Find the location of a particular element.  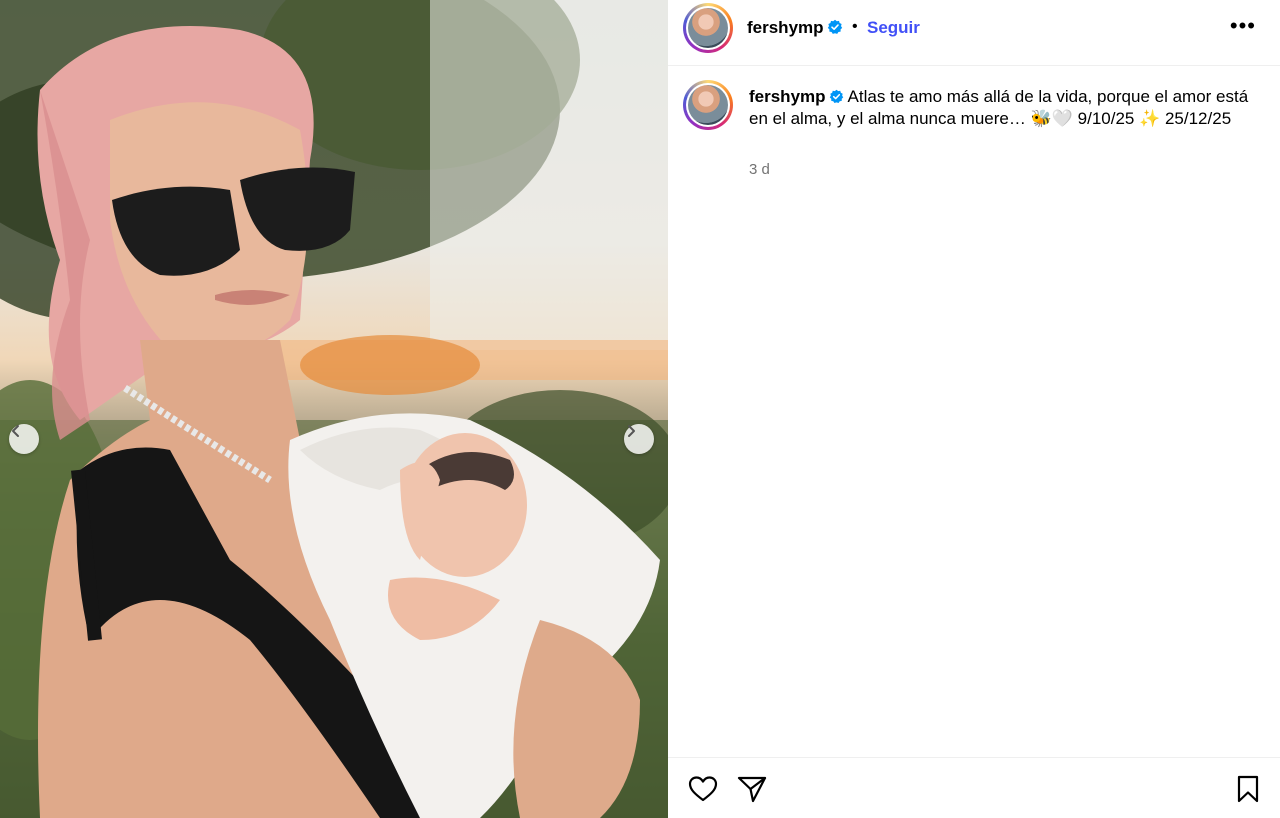

post-header: fershymp • Seguir ••• is located at coordinates (974, 33).